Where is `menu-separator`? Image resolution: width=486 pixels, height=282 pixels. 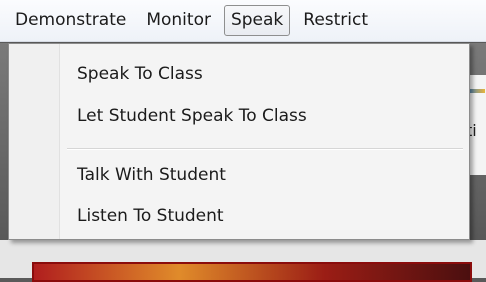 menu-separator is located at coordinates (265, 149).